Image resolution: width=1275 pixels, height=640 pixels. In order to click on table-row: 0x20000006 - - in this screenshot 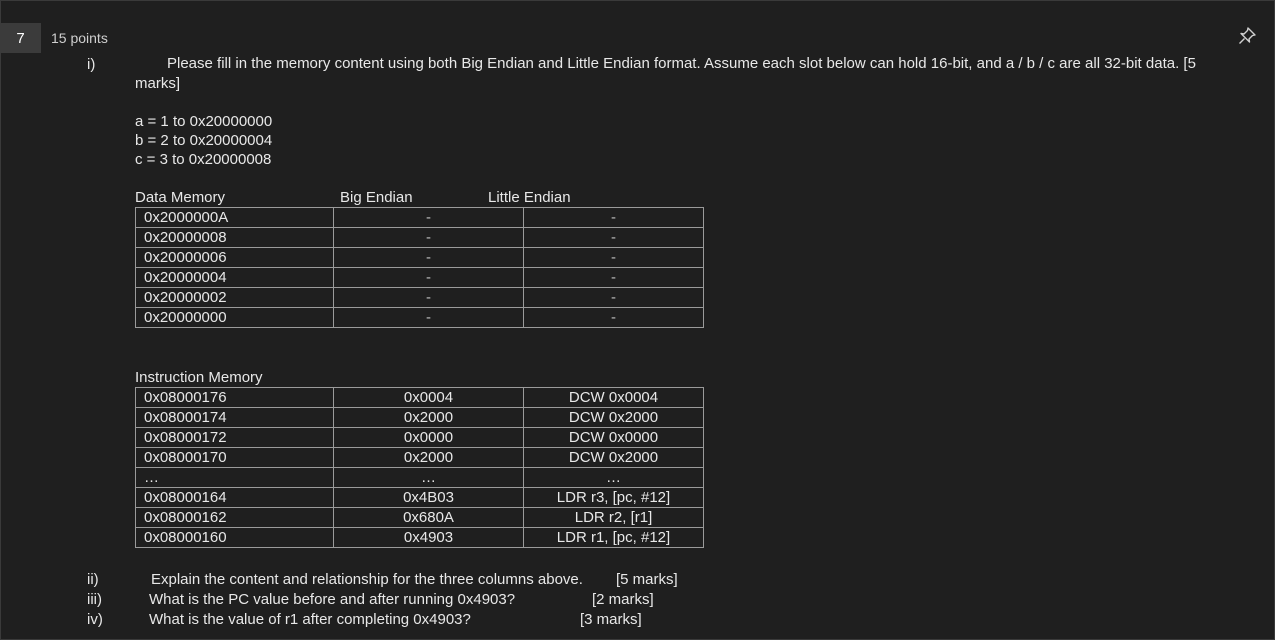, I will do `click(419, 257)`.